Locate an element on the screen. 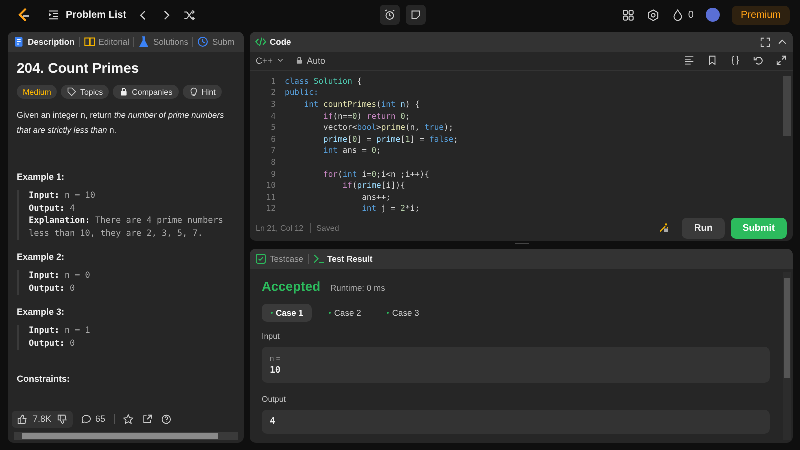 The width and height of the screenshot is (800, 450). code-line: ans++; is located at coordinates (376, 198).